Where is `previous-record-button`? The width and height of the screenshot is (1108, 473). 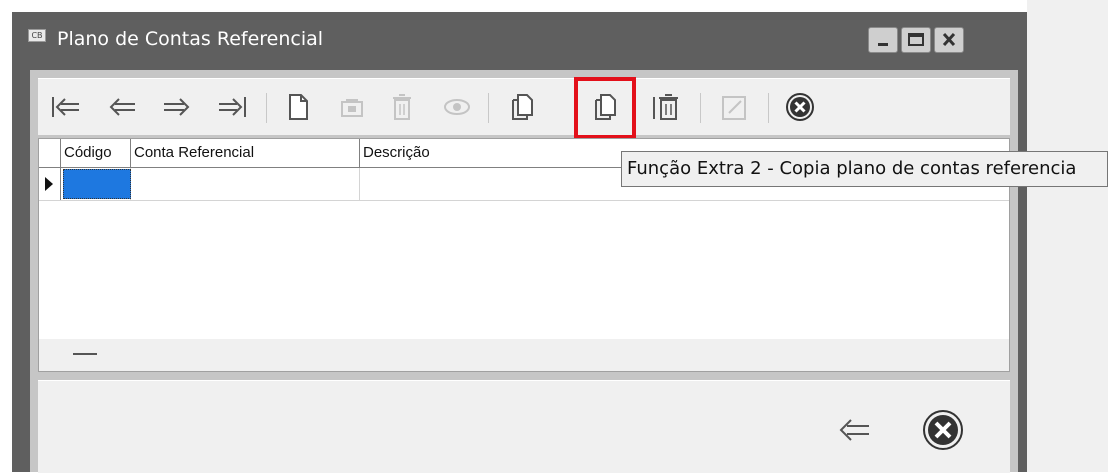
previous-record-button is located at coordinates (122, 107).